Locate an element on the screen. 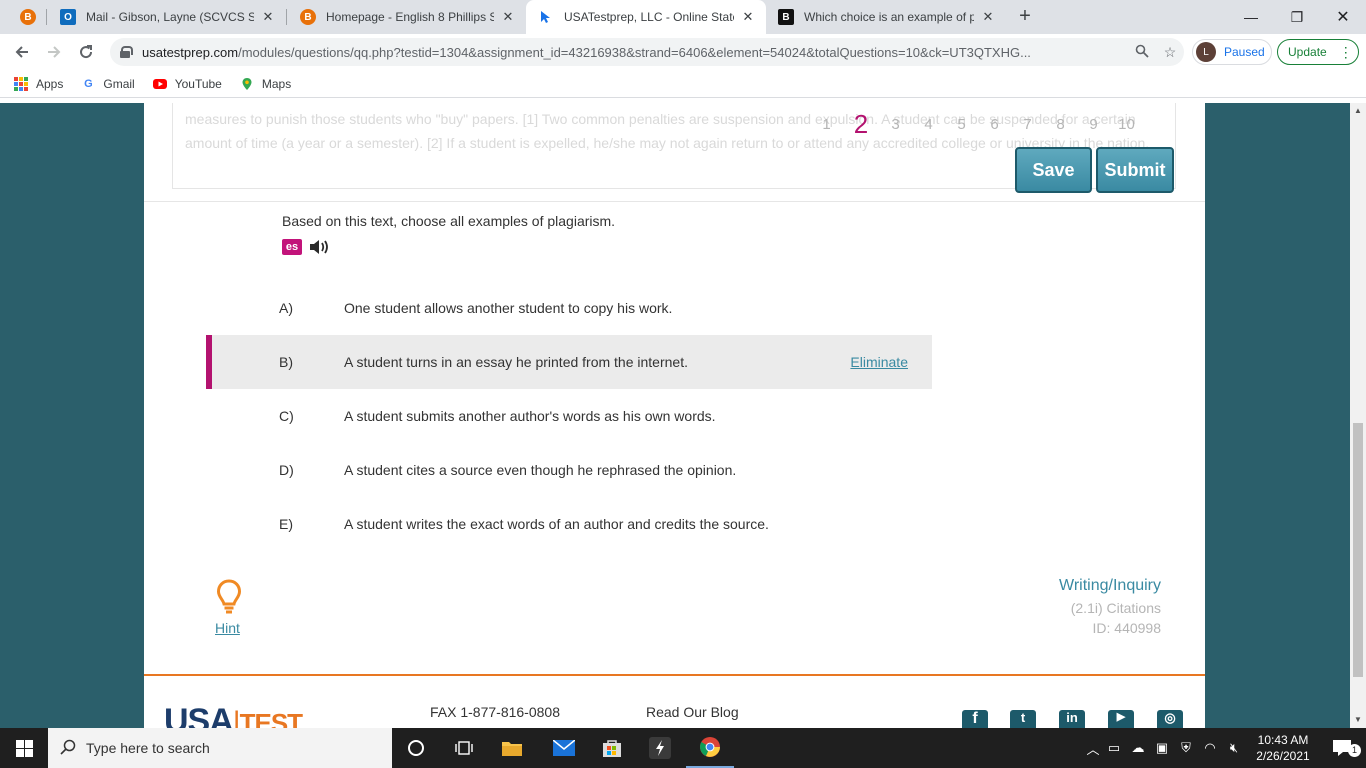 This screenshot has height=768, width=1366. tab-separator is located at coordinates (46, 17).